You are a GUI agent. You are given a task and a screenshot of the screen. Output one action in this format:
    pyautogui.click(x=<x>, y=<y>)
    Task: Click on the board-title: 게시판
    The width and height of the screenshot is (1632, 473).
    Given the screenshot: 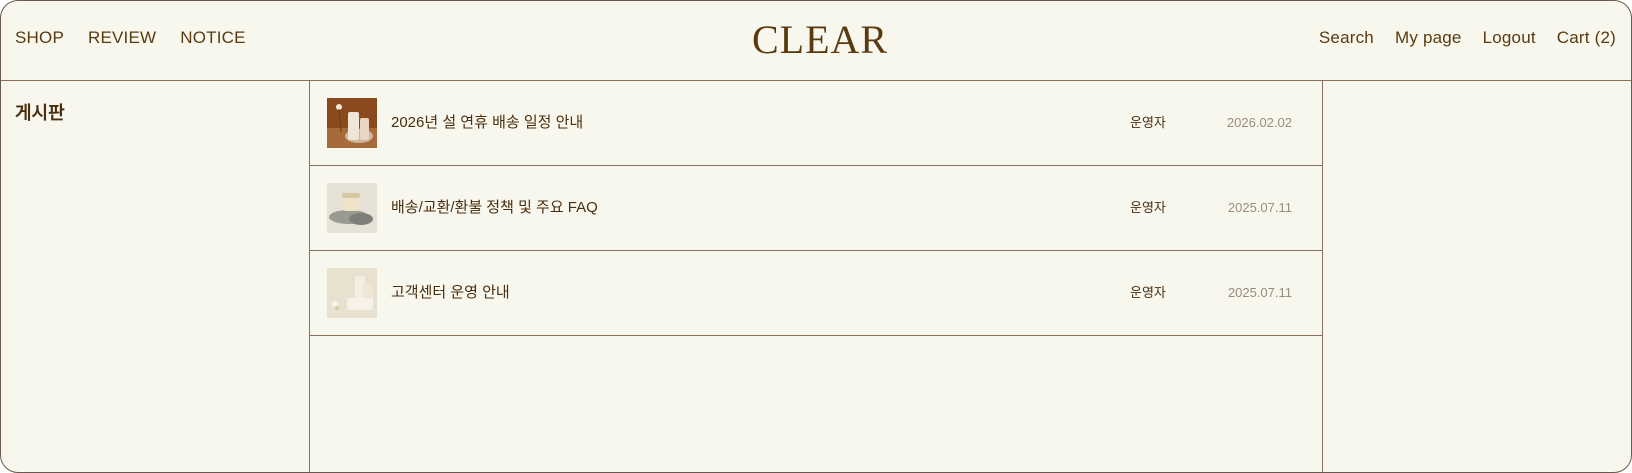 What is the action you would take?
    pyautogui.click(x=40, y=113)
    